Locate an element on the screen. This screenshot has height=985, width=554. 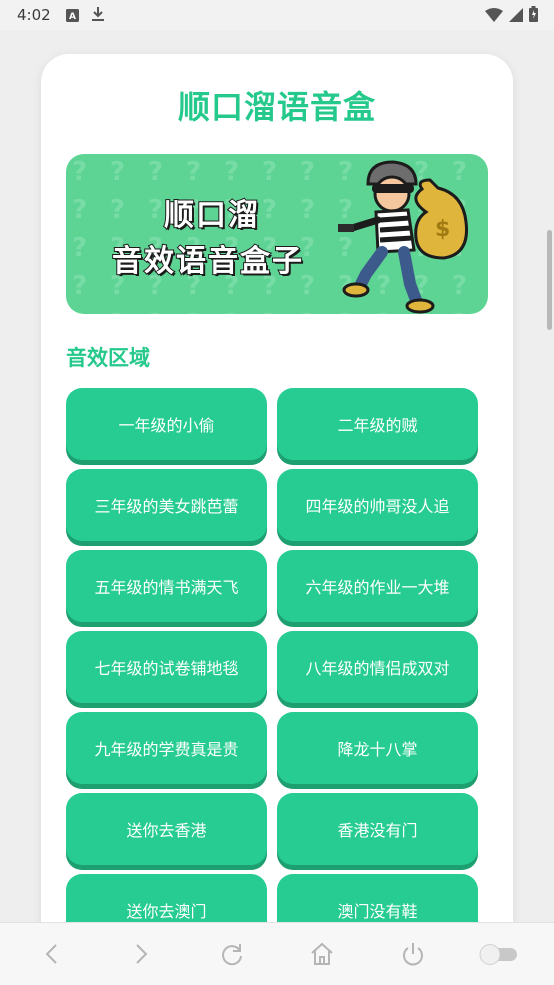
home-icon is located at coordinates (322, 954).